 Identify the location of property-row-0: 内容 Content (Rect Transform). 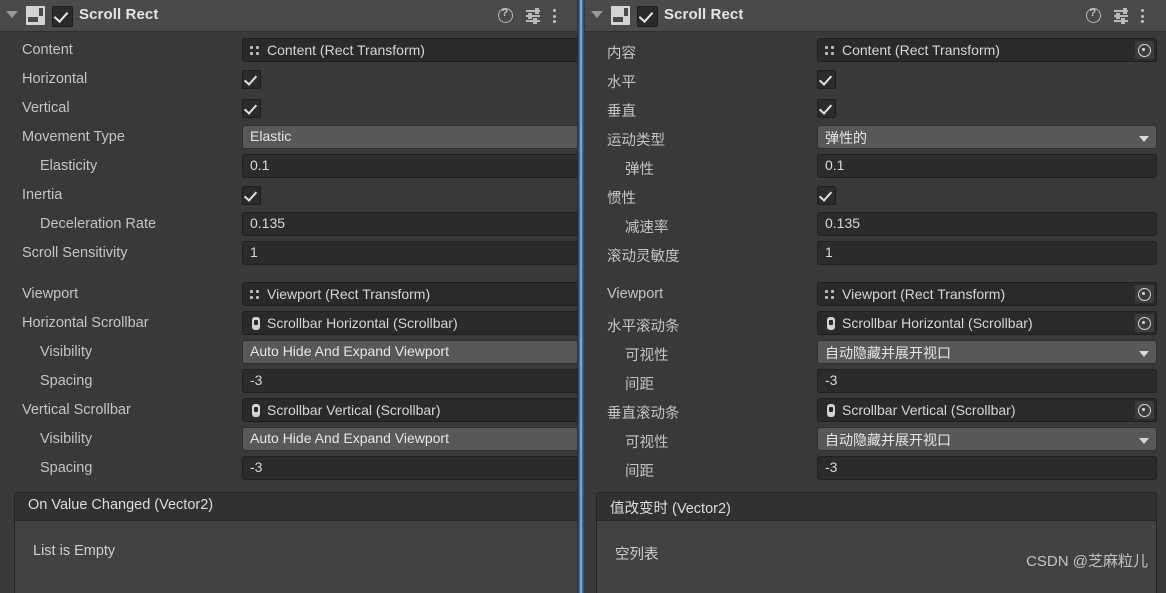
(875, 50).